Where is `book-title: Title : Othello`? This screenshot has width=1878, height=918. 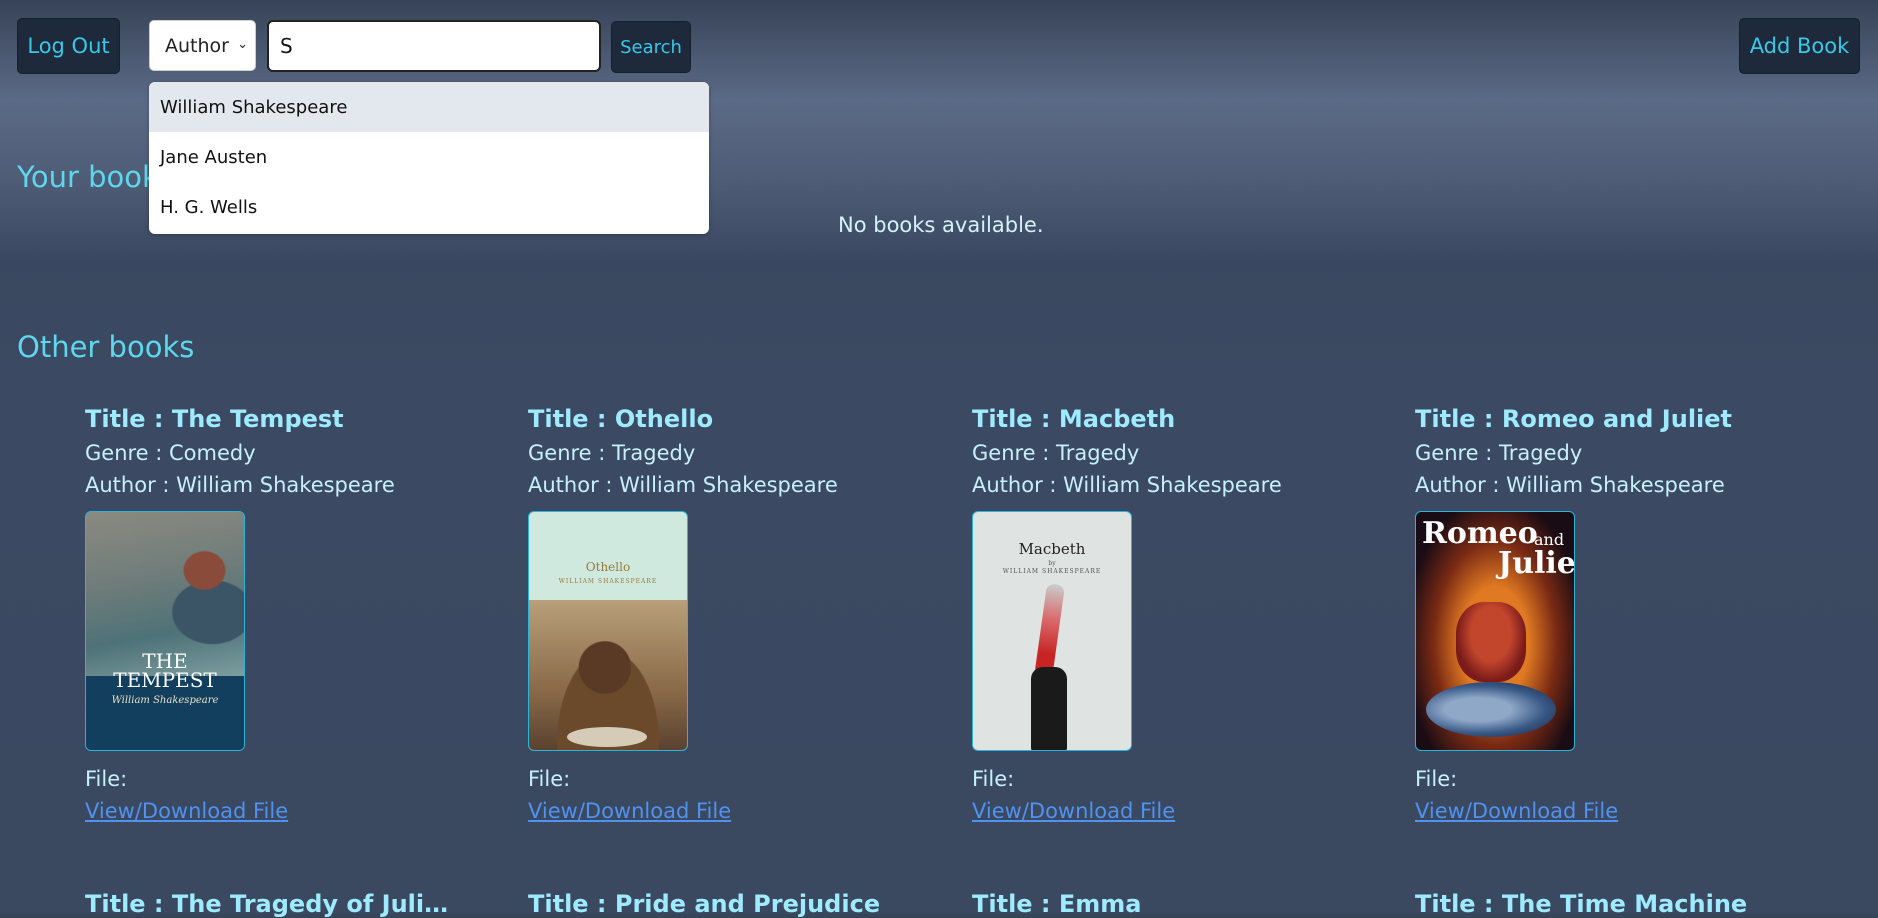 book-title: Title : Othello is located at coordinates (621, 419).